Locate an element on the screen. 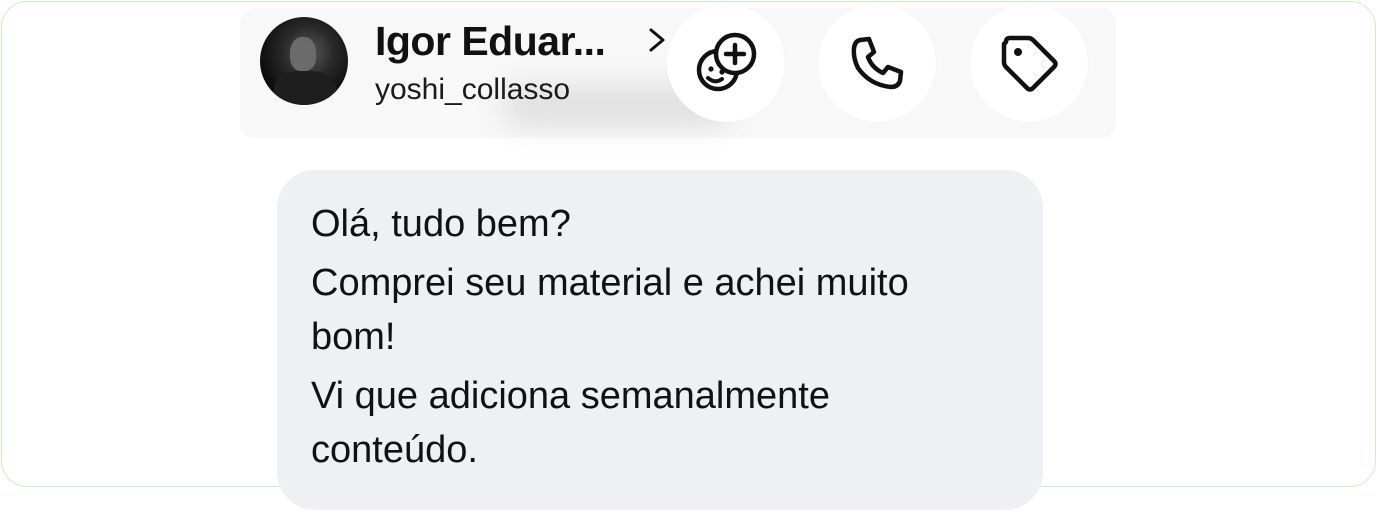 The width and height of the screenshot is (1377, 510). avatar is located at coordinates (304, 61).